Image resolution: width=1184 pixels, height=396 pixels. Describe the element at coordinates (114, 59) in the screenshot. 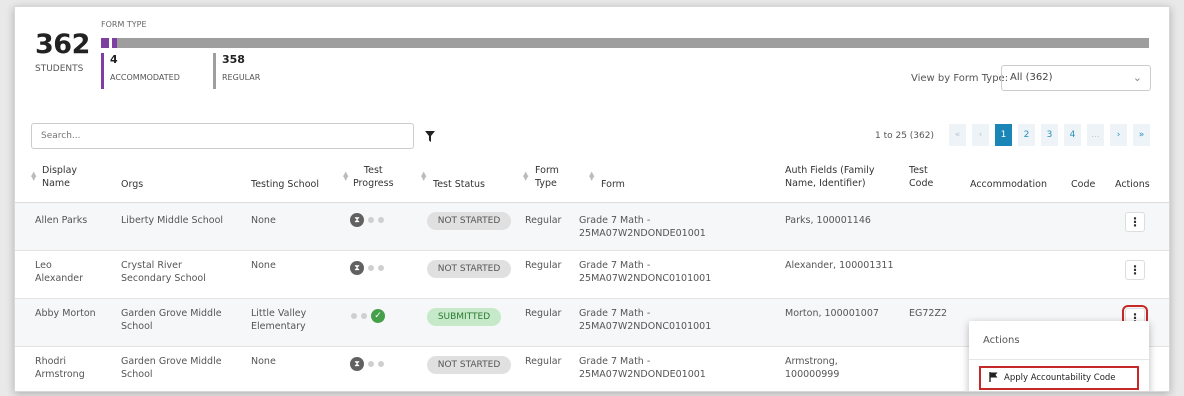

I see `accommodated-count: 4` at that location.